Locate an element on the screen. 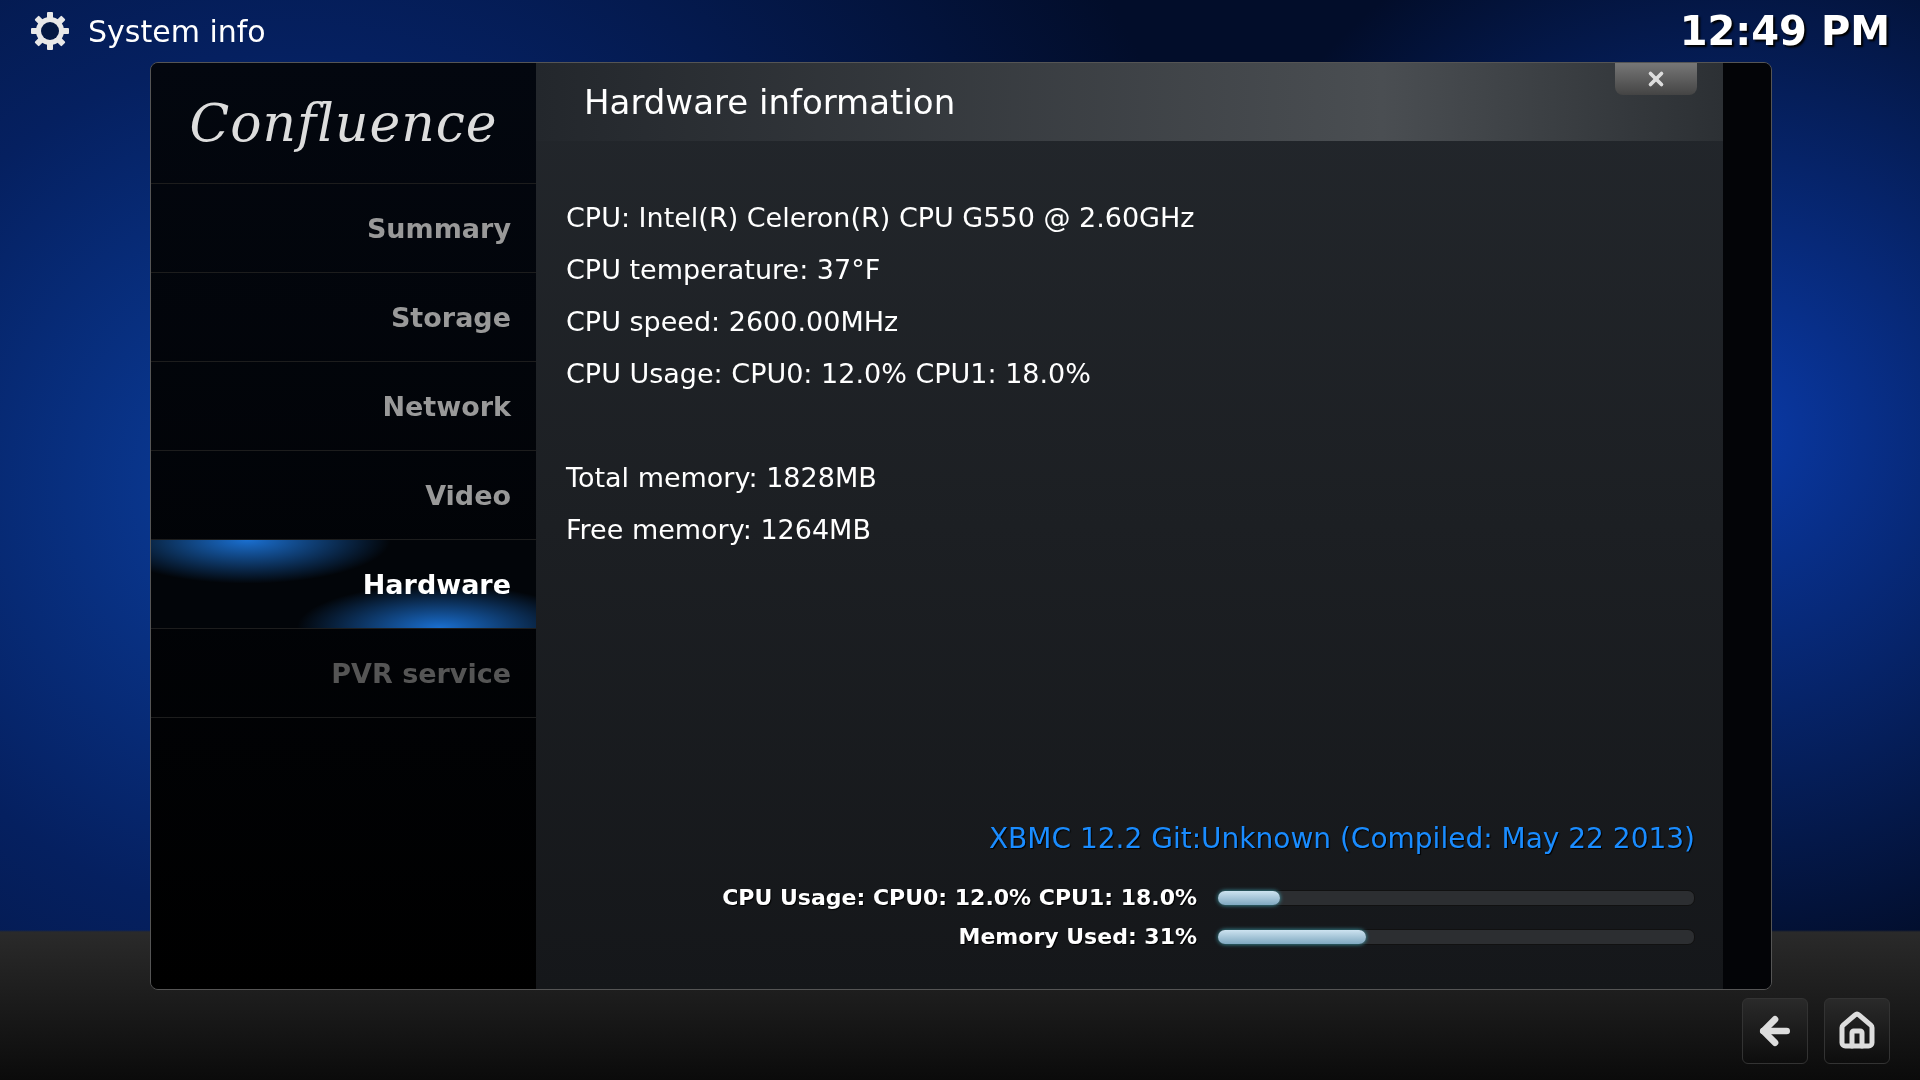 Image resolution: width=1920 pixels, height=1080 pixels. home-icon is located at coordinates (1857, 1031).